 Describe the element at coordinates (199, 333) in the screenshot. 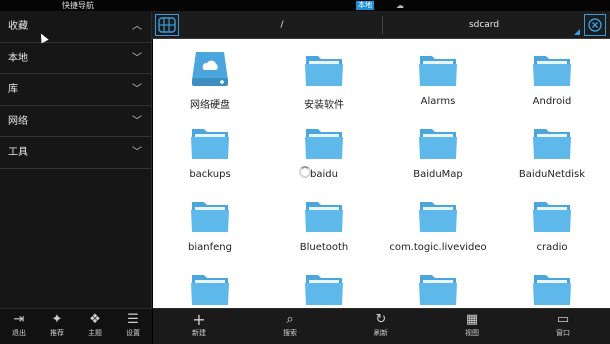

I see `new-label: 新建` at that location.